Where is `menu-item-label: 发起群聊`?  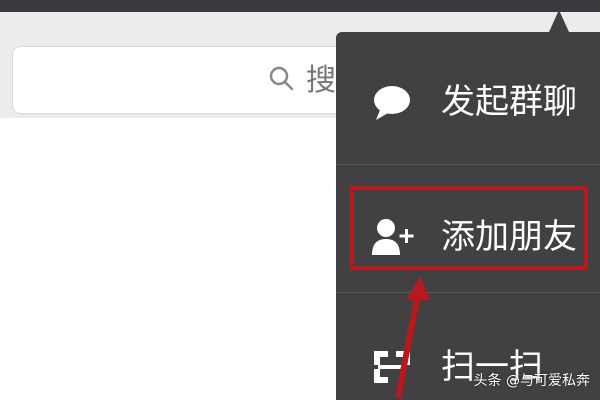 menu-item-label: 发起群聊 is located at coordinates (509, 102).